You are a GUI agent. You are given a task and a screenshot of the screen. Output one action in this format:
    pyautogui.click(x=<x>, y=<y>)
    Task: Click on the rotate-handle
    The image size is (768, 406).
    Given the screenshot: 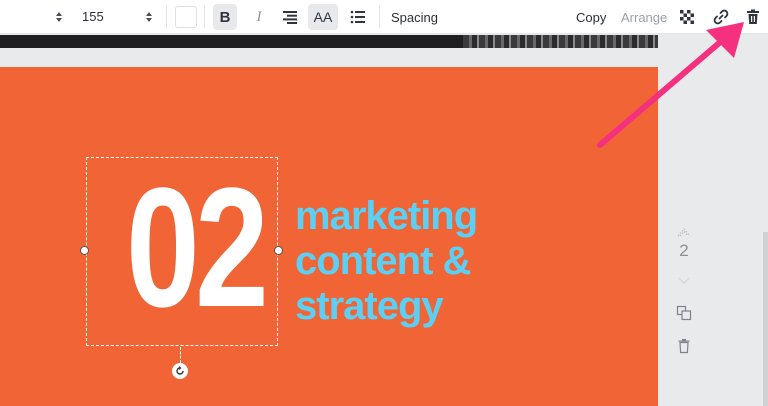 What is the action you would take?
    pyautogui.click(x=180, y=371)
    